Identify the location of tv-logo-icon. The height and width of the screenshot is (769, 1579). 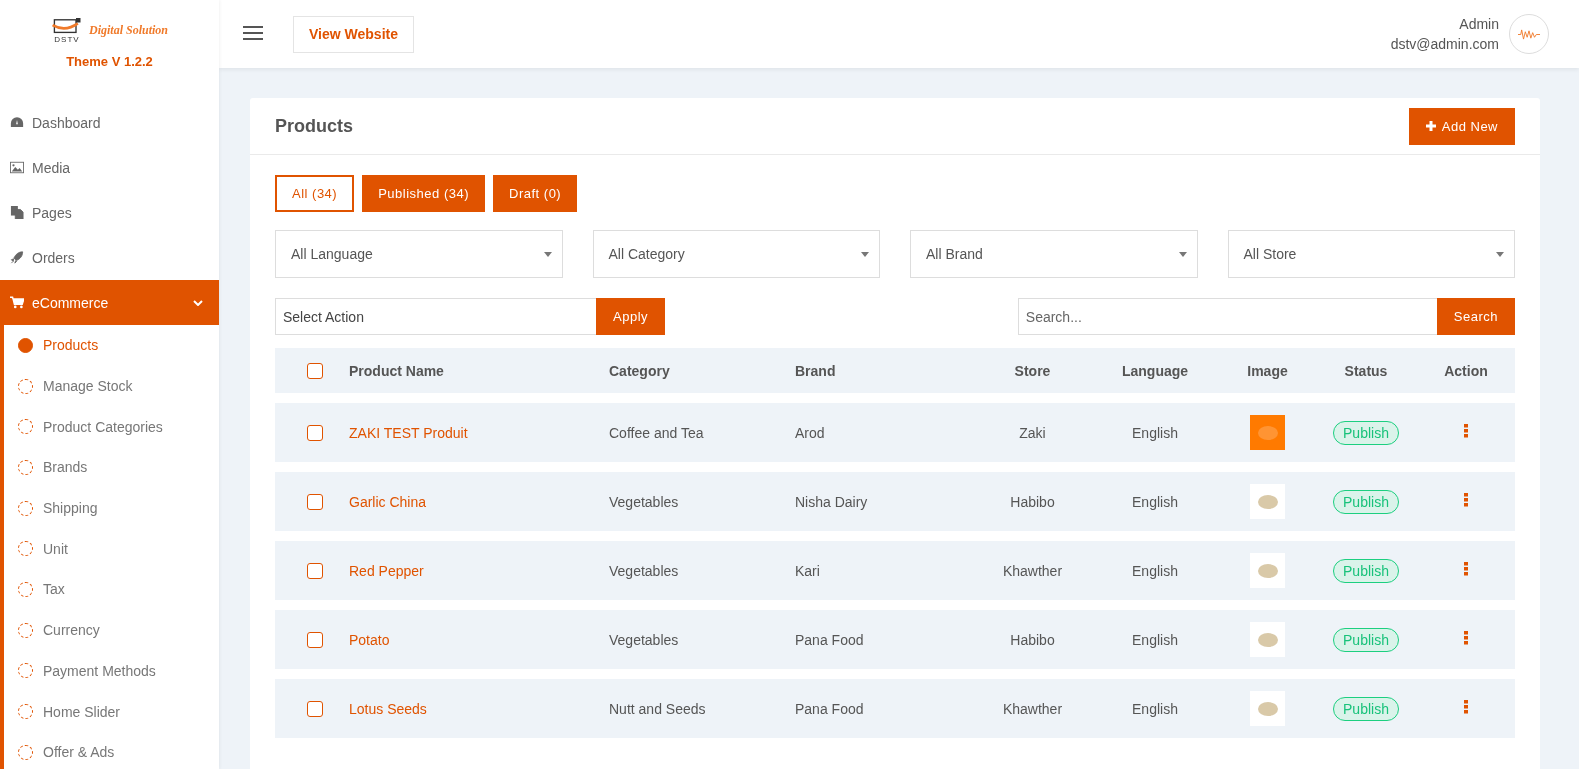
(67, 27).